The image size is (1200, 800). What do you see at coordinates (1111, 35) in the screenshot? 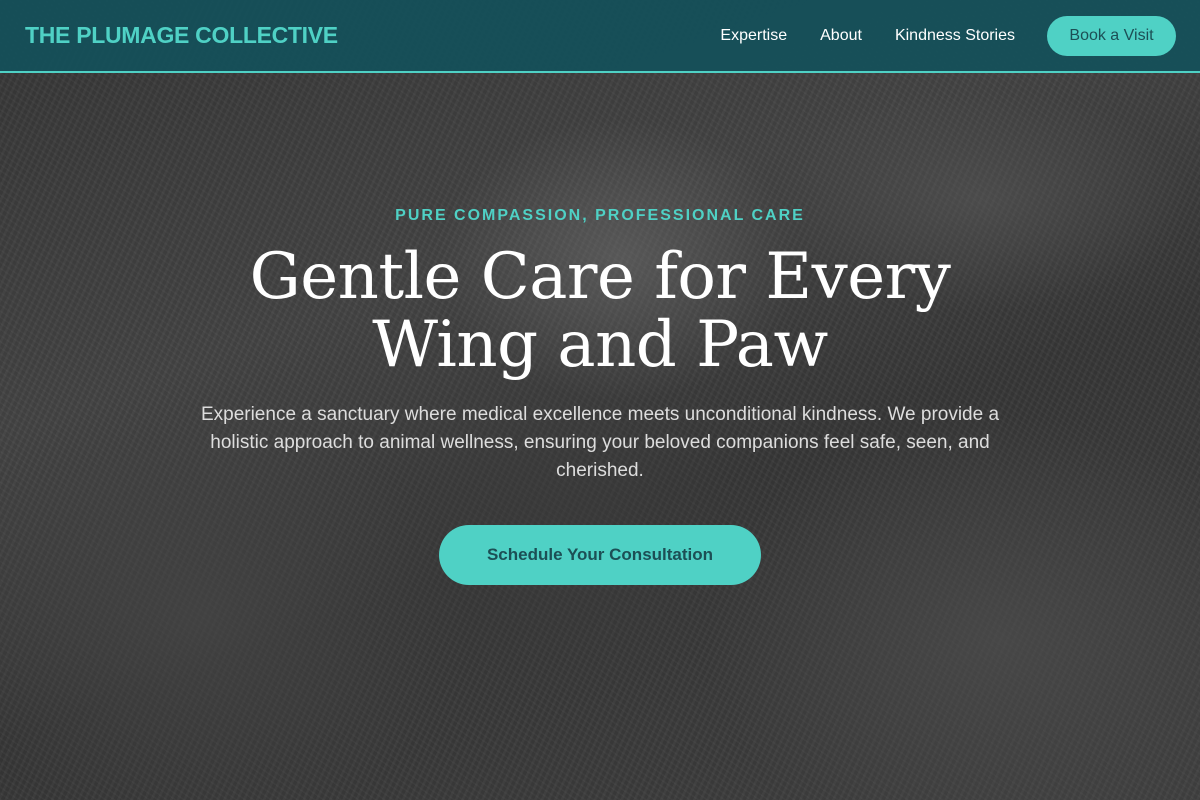
I see `book-visit-button: Book a Visit` at bounding box center [1111, 35].